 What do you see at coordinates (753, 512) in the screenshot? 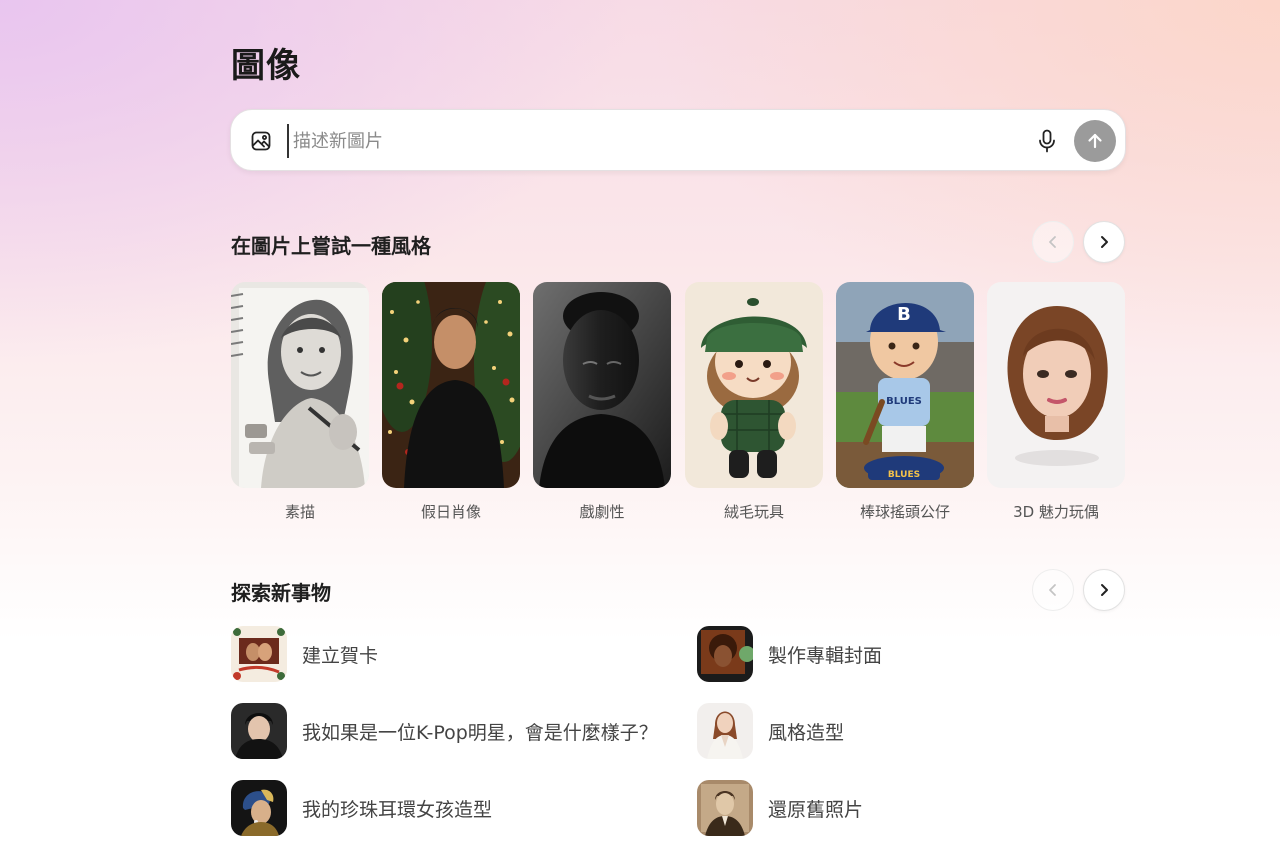
I see `style-label: 絨毛玩具` at bounding box center [753, 512].